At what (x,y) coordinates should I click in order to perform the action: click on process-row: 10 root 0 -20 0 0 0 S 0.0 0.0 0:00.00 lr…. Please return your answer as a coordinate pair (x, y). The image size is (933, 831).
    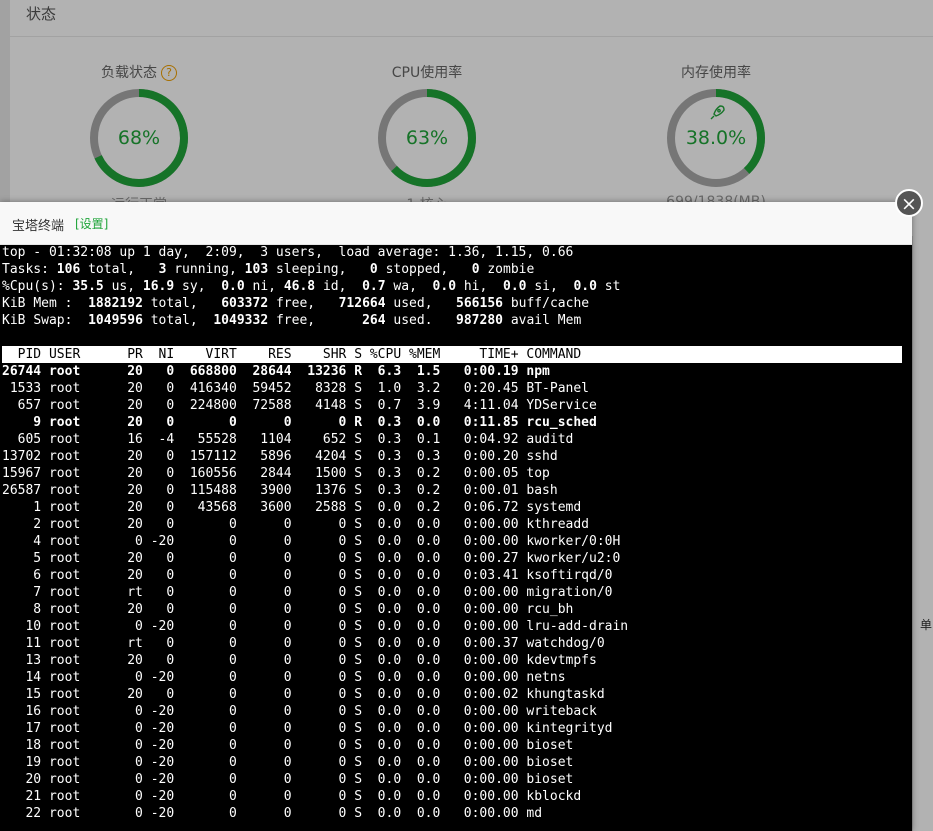
    Looking at the image, I should click on (456, 626).